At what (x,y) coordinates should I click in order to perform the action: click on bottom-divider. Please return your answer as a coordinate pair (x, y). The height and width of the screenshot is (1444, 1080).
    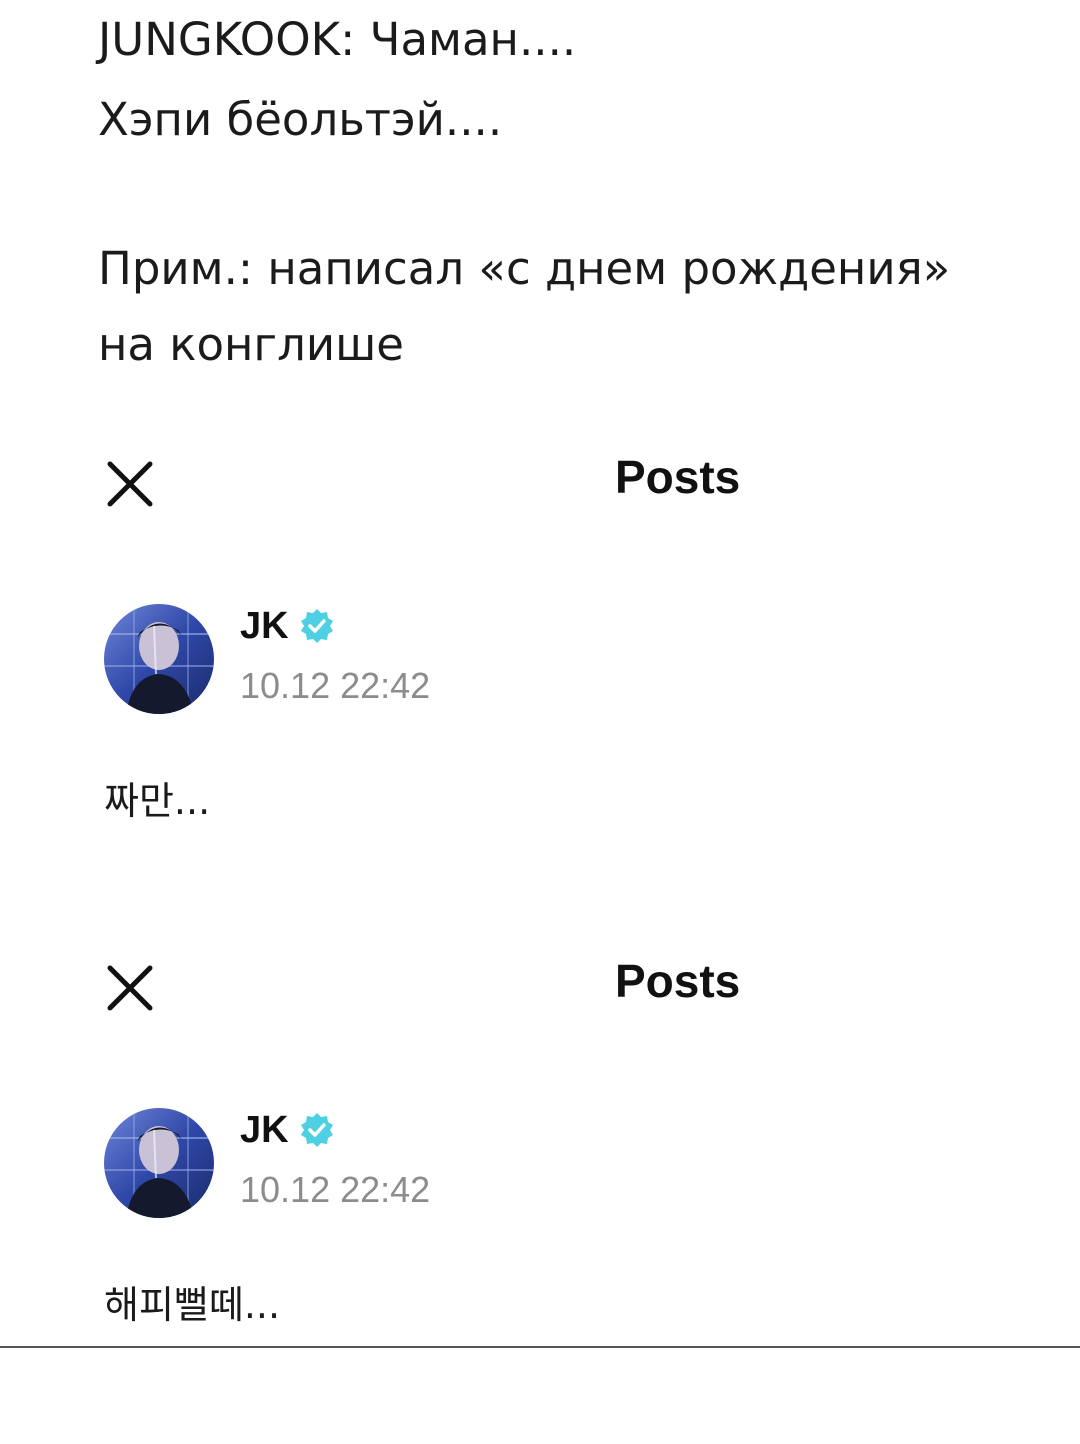
    Looking at the image, I should click on (540, 1347).